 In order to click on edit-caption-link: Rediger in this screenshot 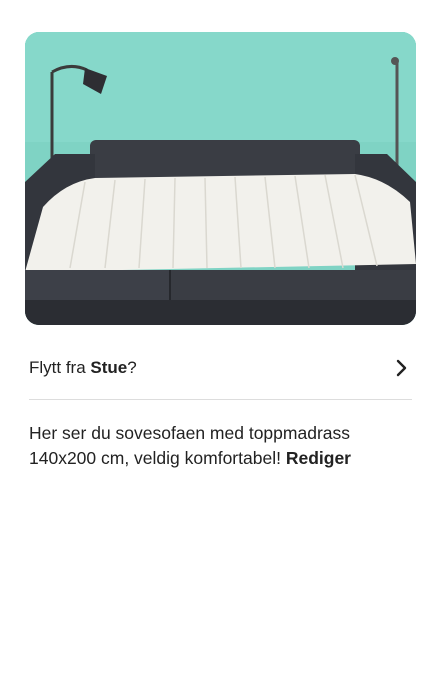, I will do `click(318, 458)`.